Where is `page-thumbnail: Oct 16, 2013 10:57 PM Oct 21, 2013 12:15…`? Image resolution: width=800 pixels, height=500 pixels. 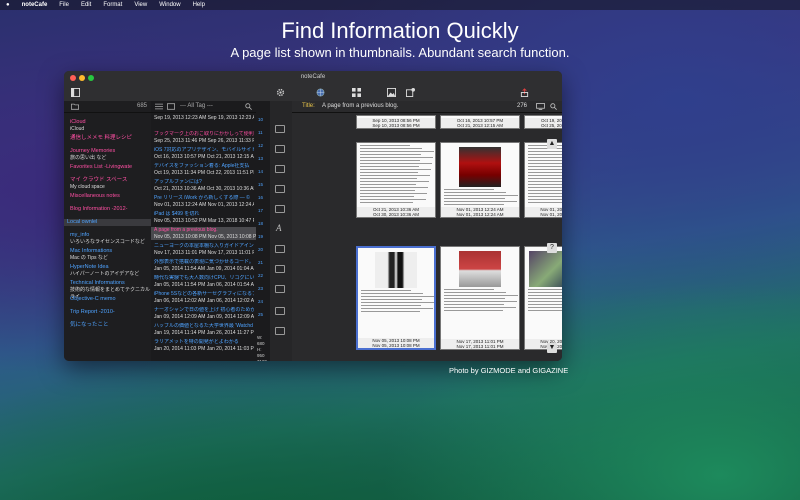 page-thumbnail: Oct 16, 2013 10:57 PM Oct 21, 2013 12:15… is located at coordinates (480, 122).